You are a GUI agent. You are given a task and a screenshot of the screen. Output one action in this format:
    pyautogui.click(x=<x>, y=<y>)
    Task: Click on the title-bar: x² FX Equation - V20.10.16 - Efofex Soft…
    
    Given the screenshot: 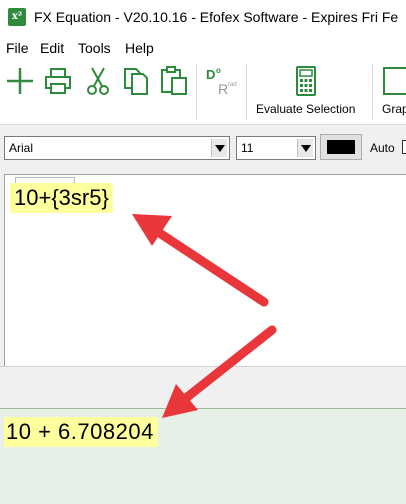 What is the action you would take?
    pyautogui.click(x=203, y=18)
    